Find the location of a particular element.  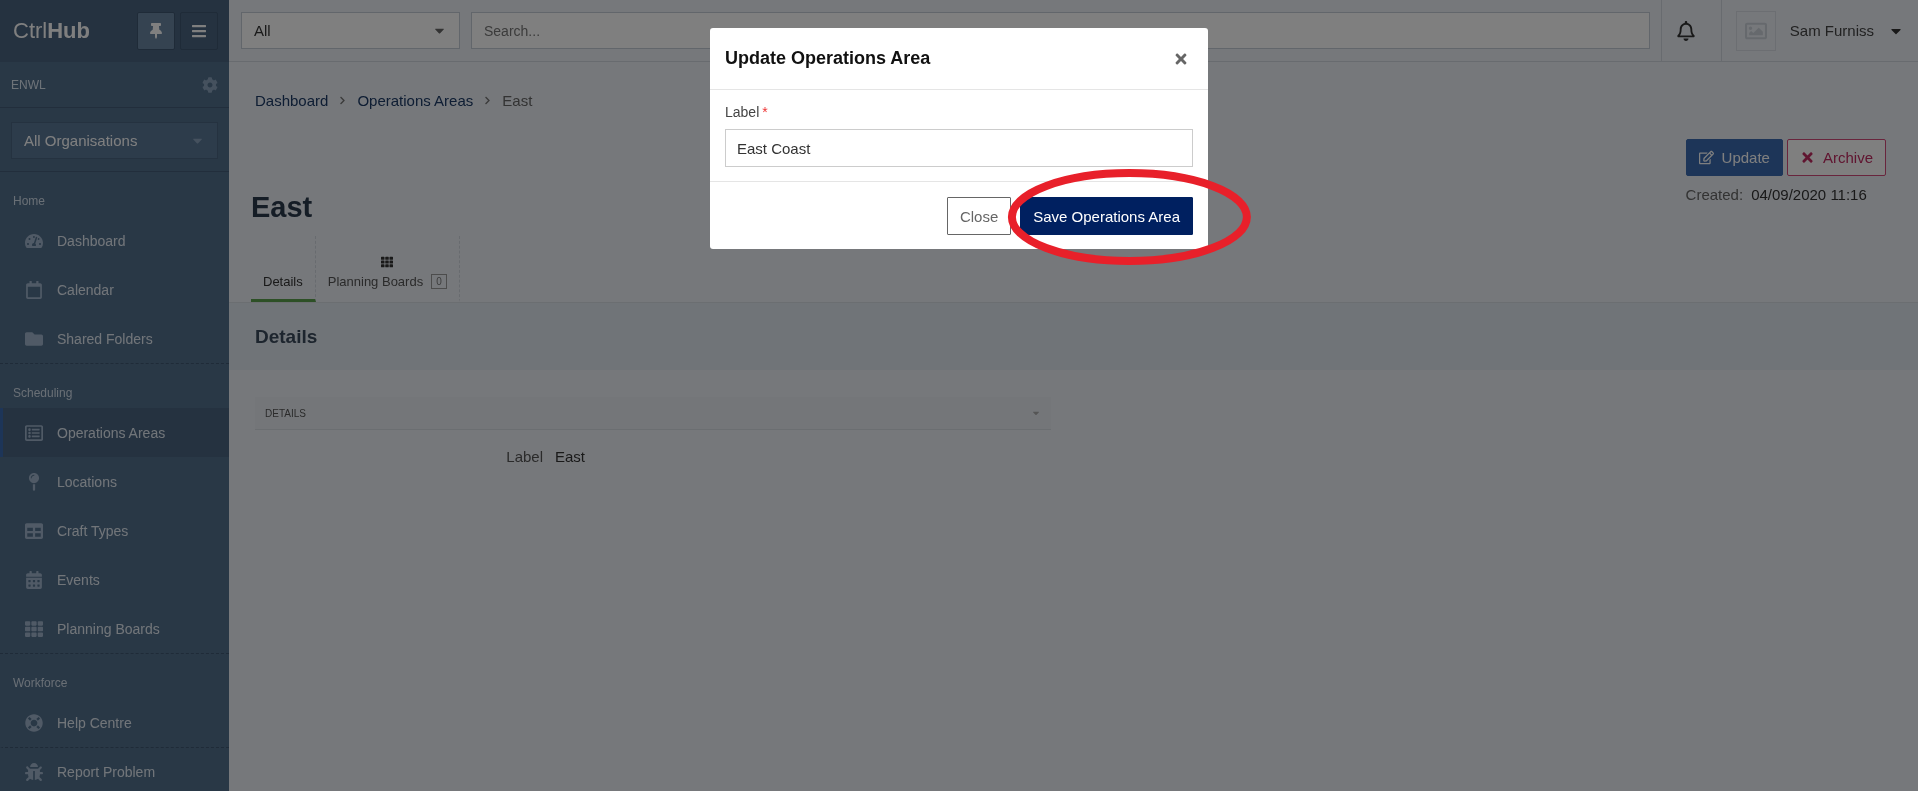

menu-icon is located at coordinates (199, 31).